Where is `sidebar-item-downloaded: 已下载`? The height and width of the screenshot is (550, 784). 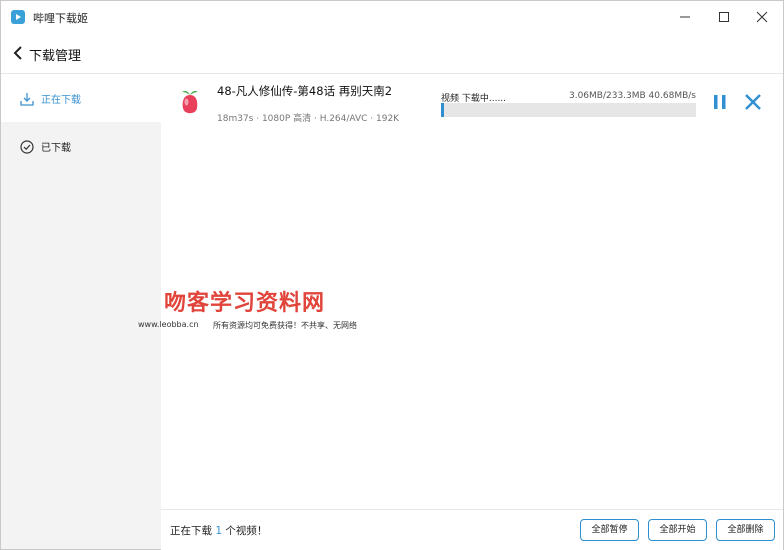 sidebar-item-downloaded: 已下载 is located at coordinates (81, 146).